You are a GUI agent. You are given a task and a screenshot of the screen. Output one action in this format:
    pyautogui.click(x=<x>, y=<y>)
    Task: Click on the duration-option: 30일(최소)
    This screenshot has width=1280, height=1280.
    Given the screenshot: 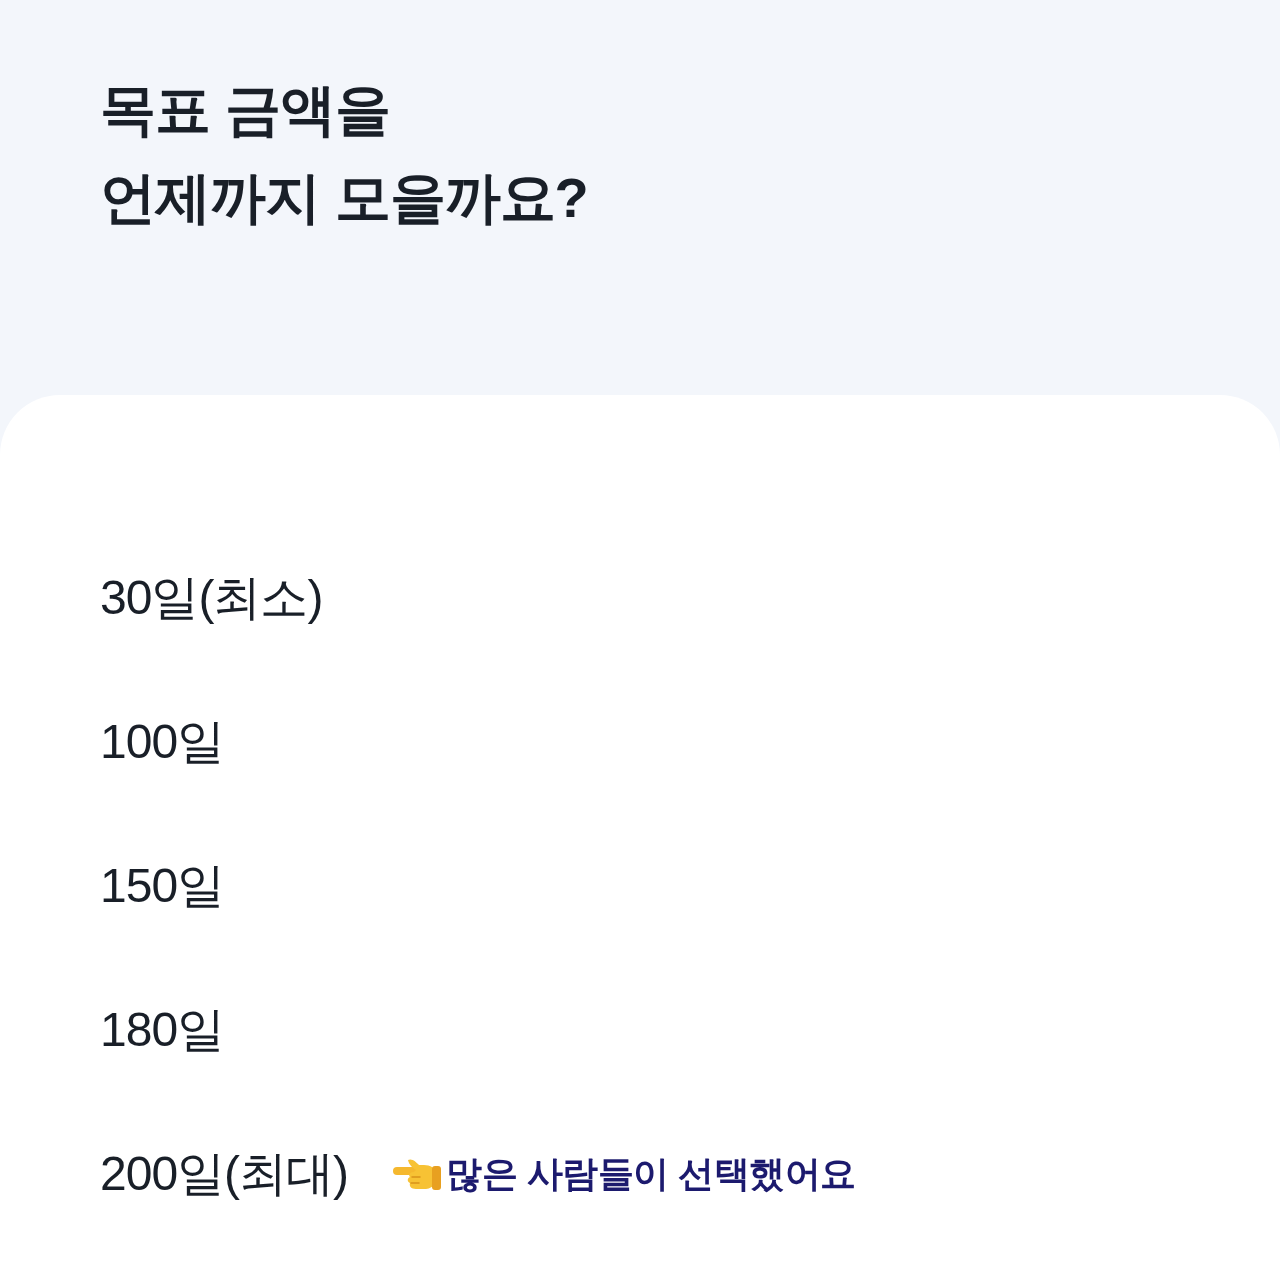 What is the action you would take?
    pyautogui.click(x=211, y=598)
    